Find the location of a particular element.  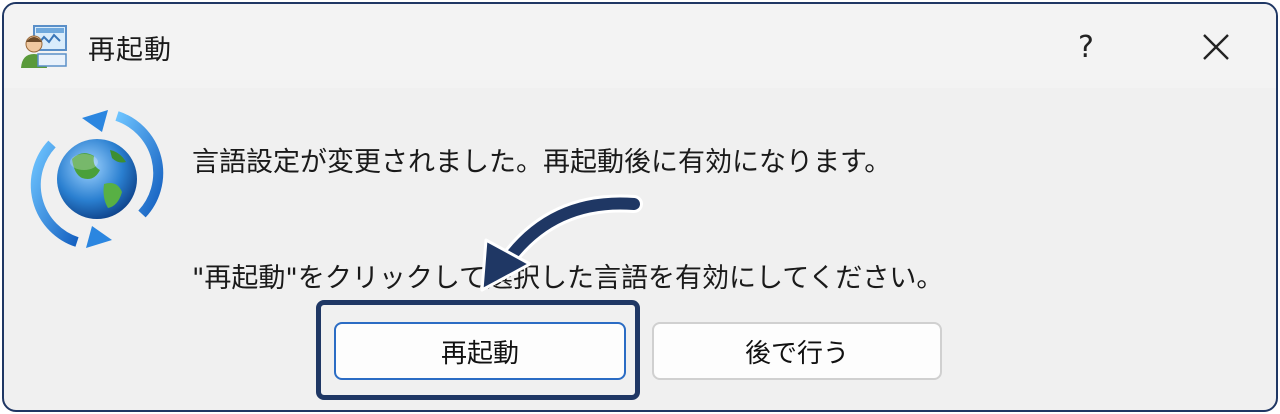

message-line-1: 言語設定が変更されました。再起動後に有効になります。 is located at coordinates (542, 162).